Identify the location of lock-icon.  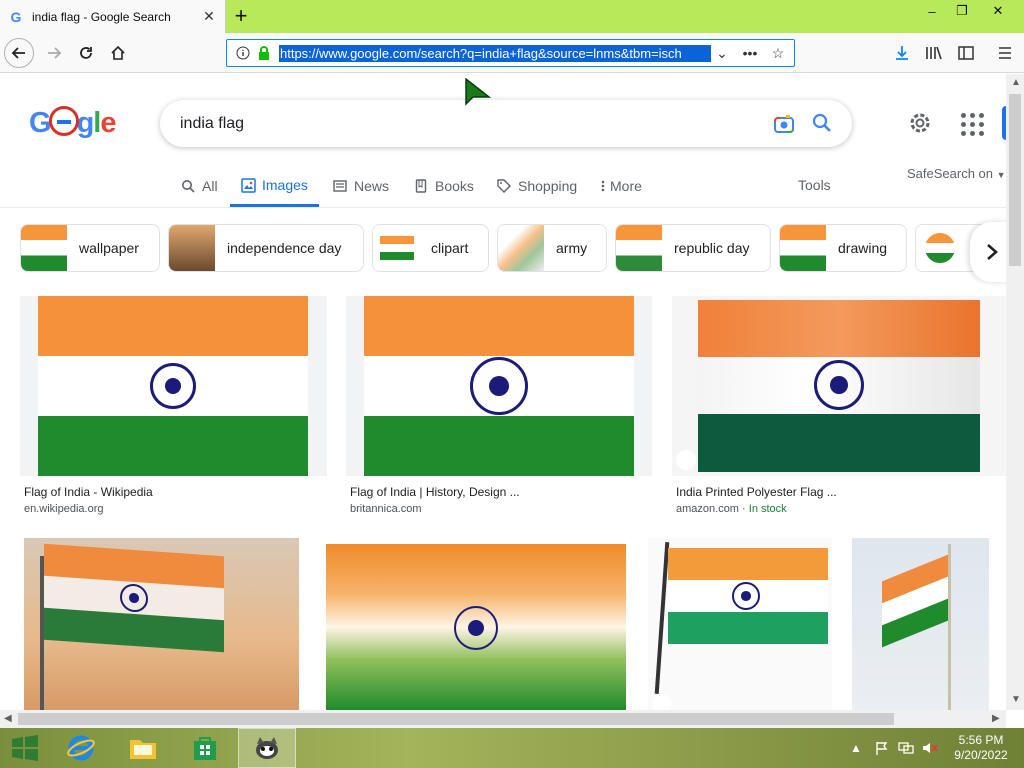
(264, 53).